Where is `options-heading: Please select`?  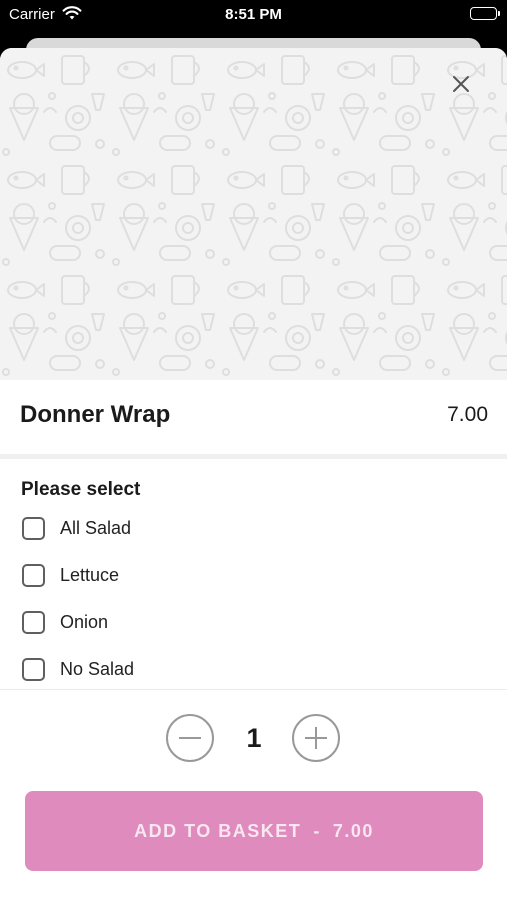
options-heading: Please select is located at coordinates (81, 489).